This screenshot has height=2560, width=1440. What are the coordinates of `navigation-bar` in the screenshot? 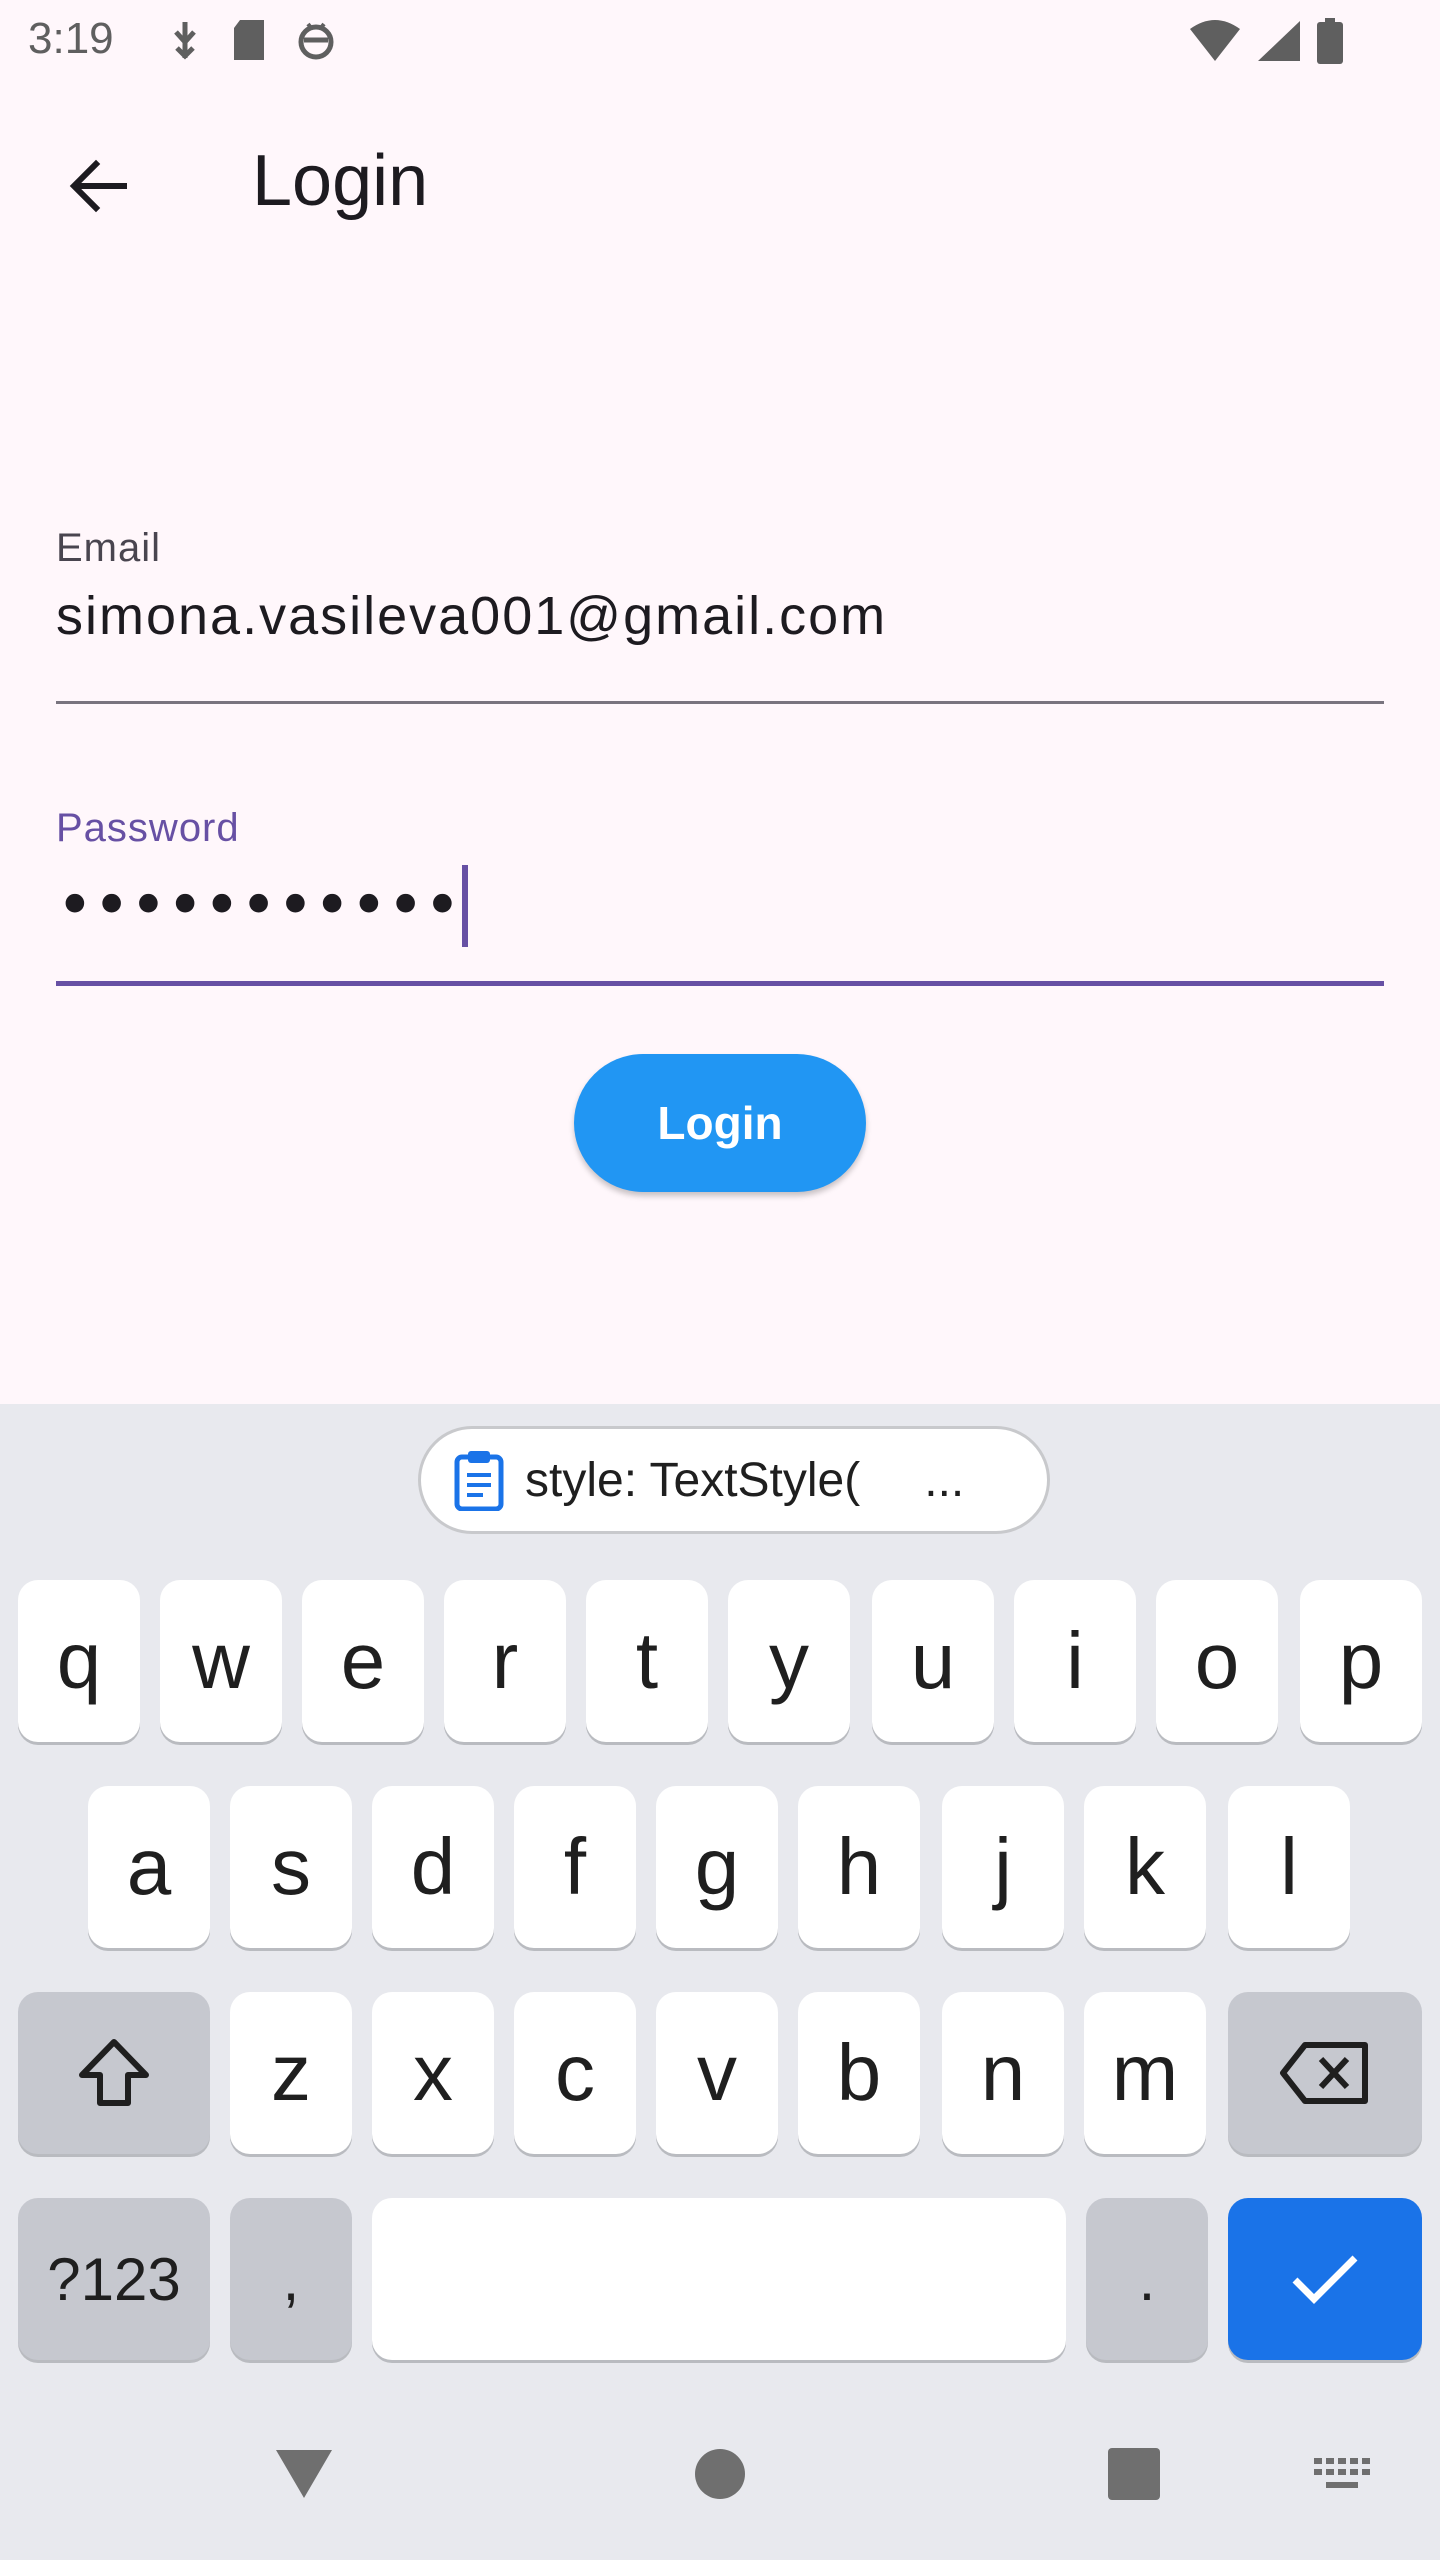 It's located at (720, 2482).